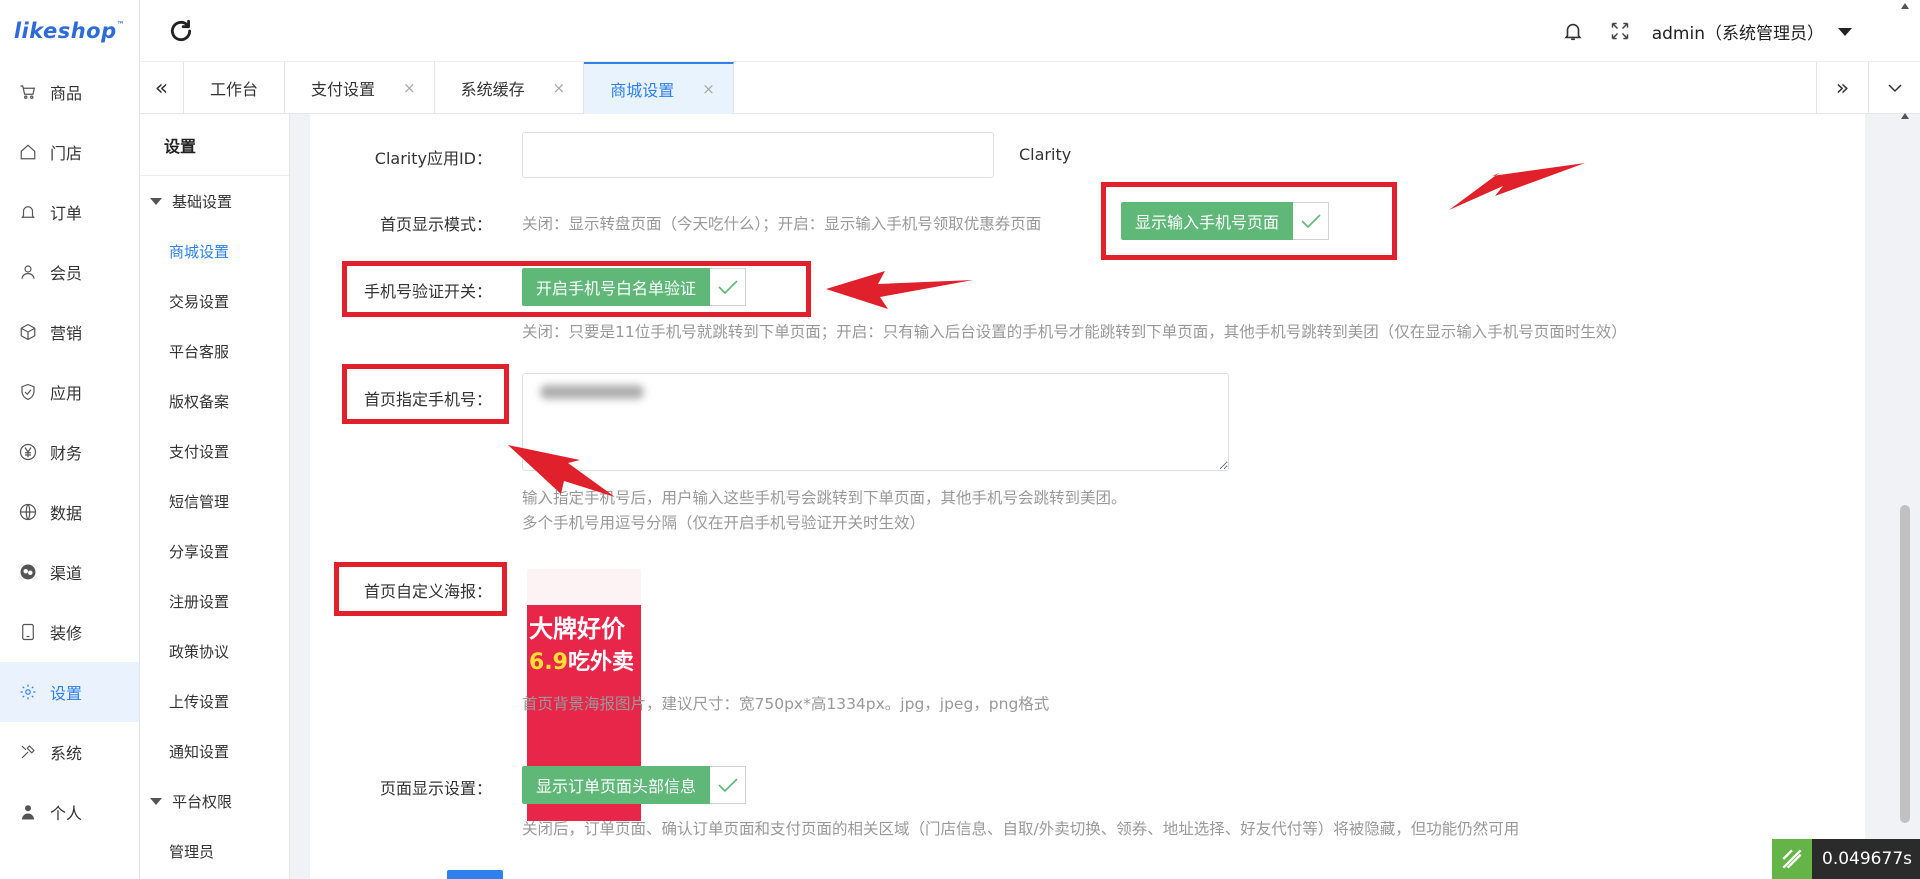  What do you see at coordinates (1905, 664) in the screenshot?
I see `scrollbar-thumb` at bounding box center [1905, 664].